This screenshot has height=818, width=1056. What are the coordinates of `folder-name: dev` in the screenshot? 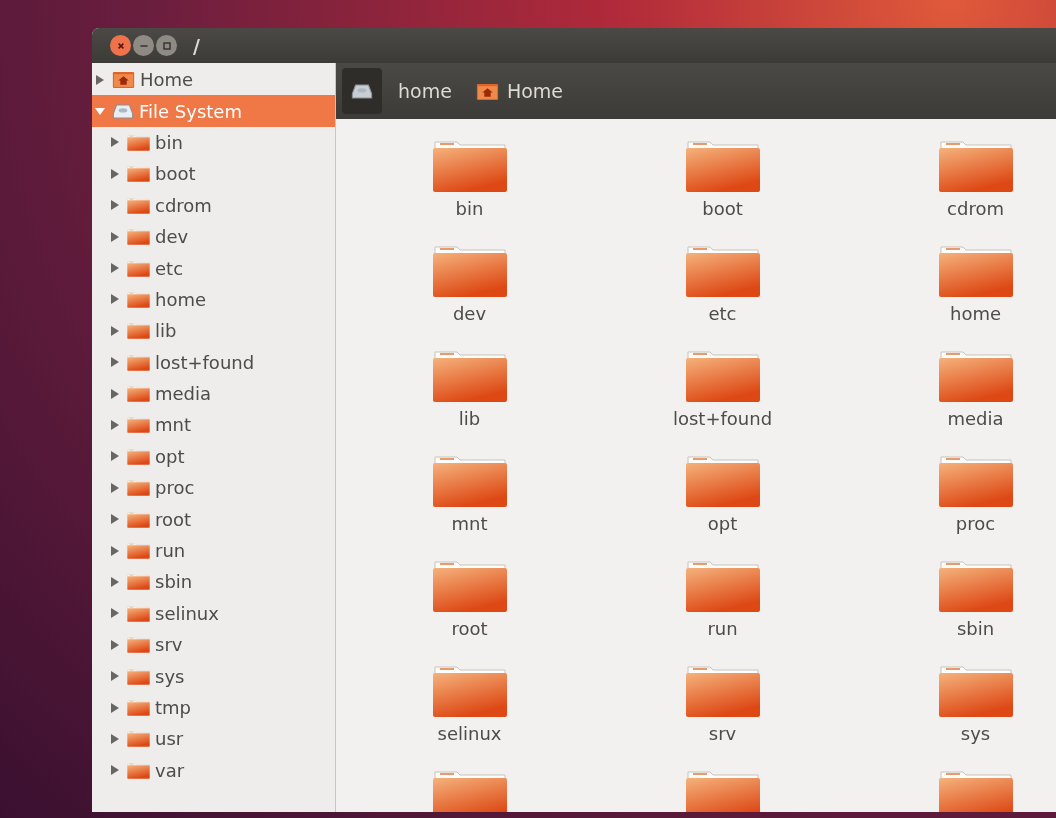 It's located at (469, 313).